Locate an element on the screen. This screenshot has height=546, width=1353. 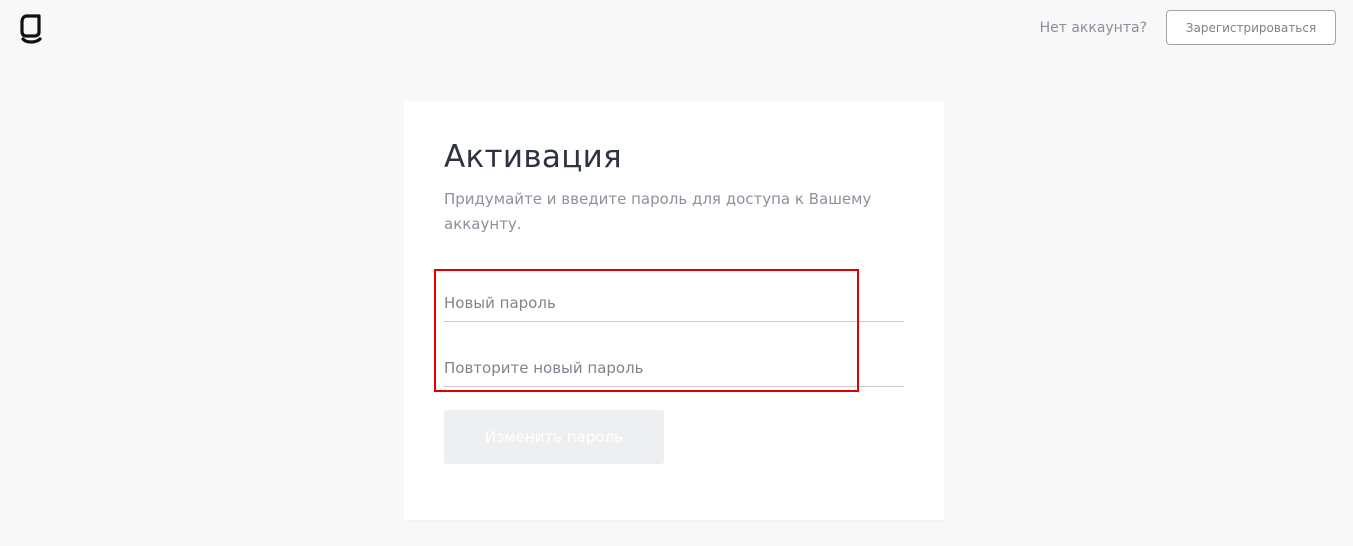
page-title: Активация is located at coordinates (533, 157).